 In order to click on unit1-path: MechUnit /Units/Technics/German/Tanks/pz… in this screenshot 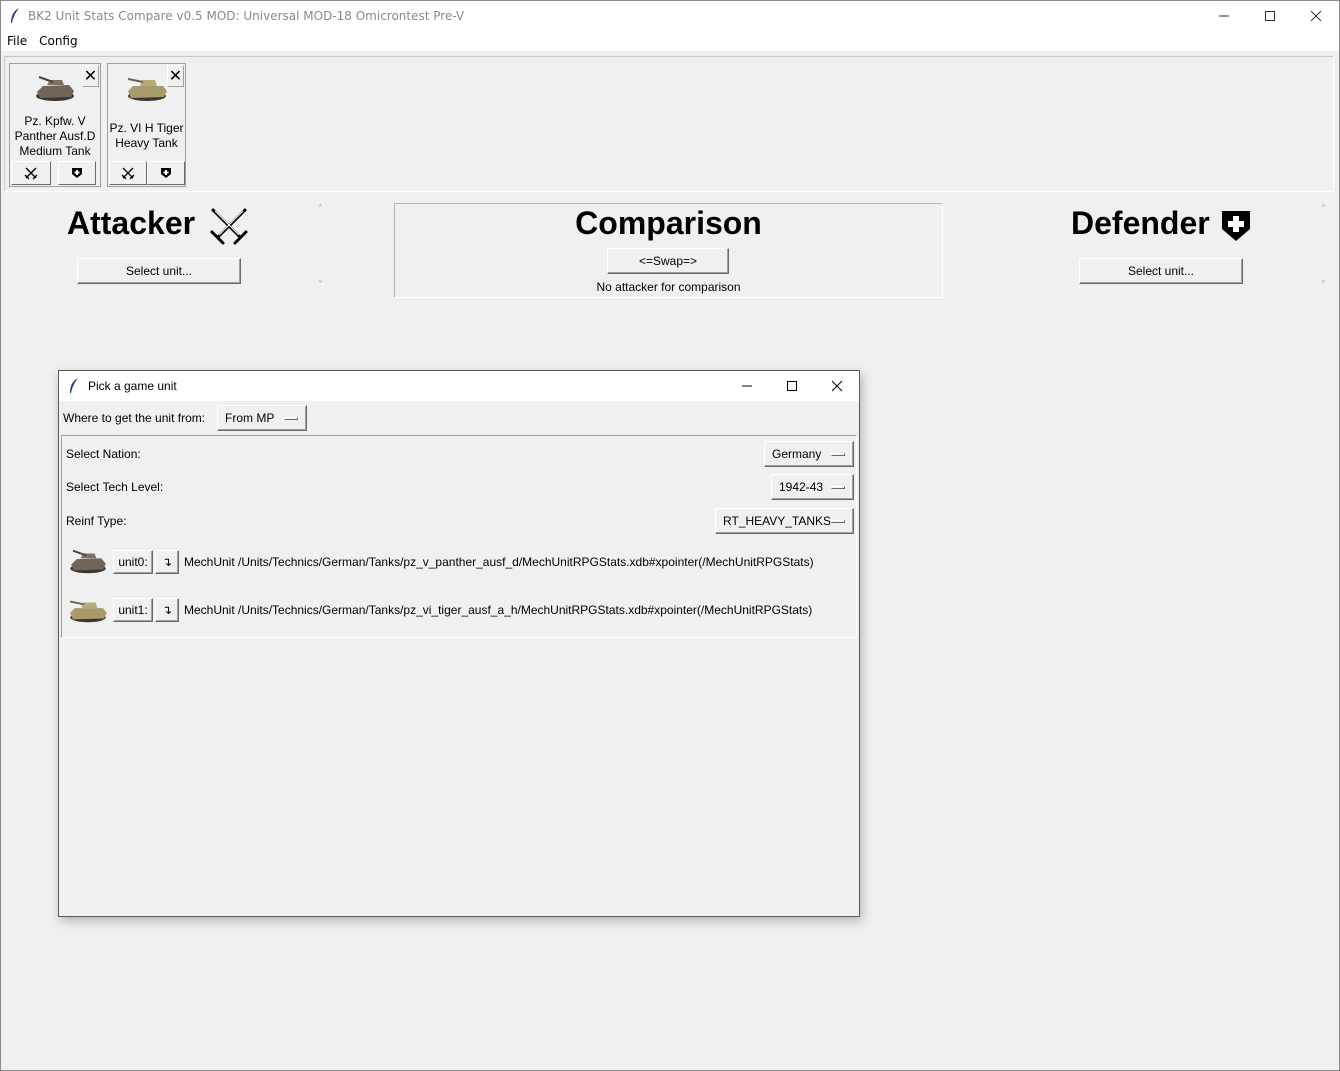, I will do `click(498, 610)`.